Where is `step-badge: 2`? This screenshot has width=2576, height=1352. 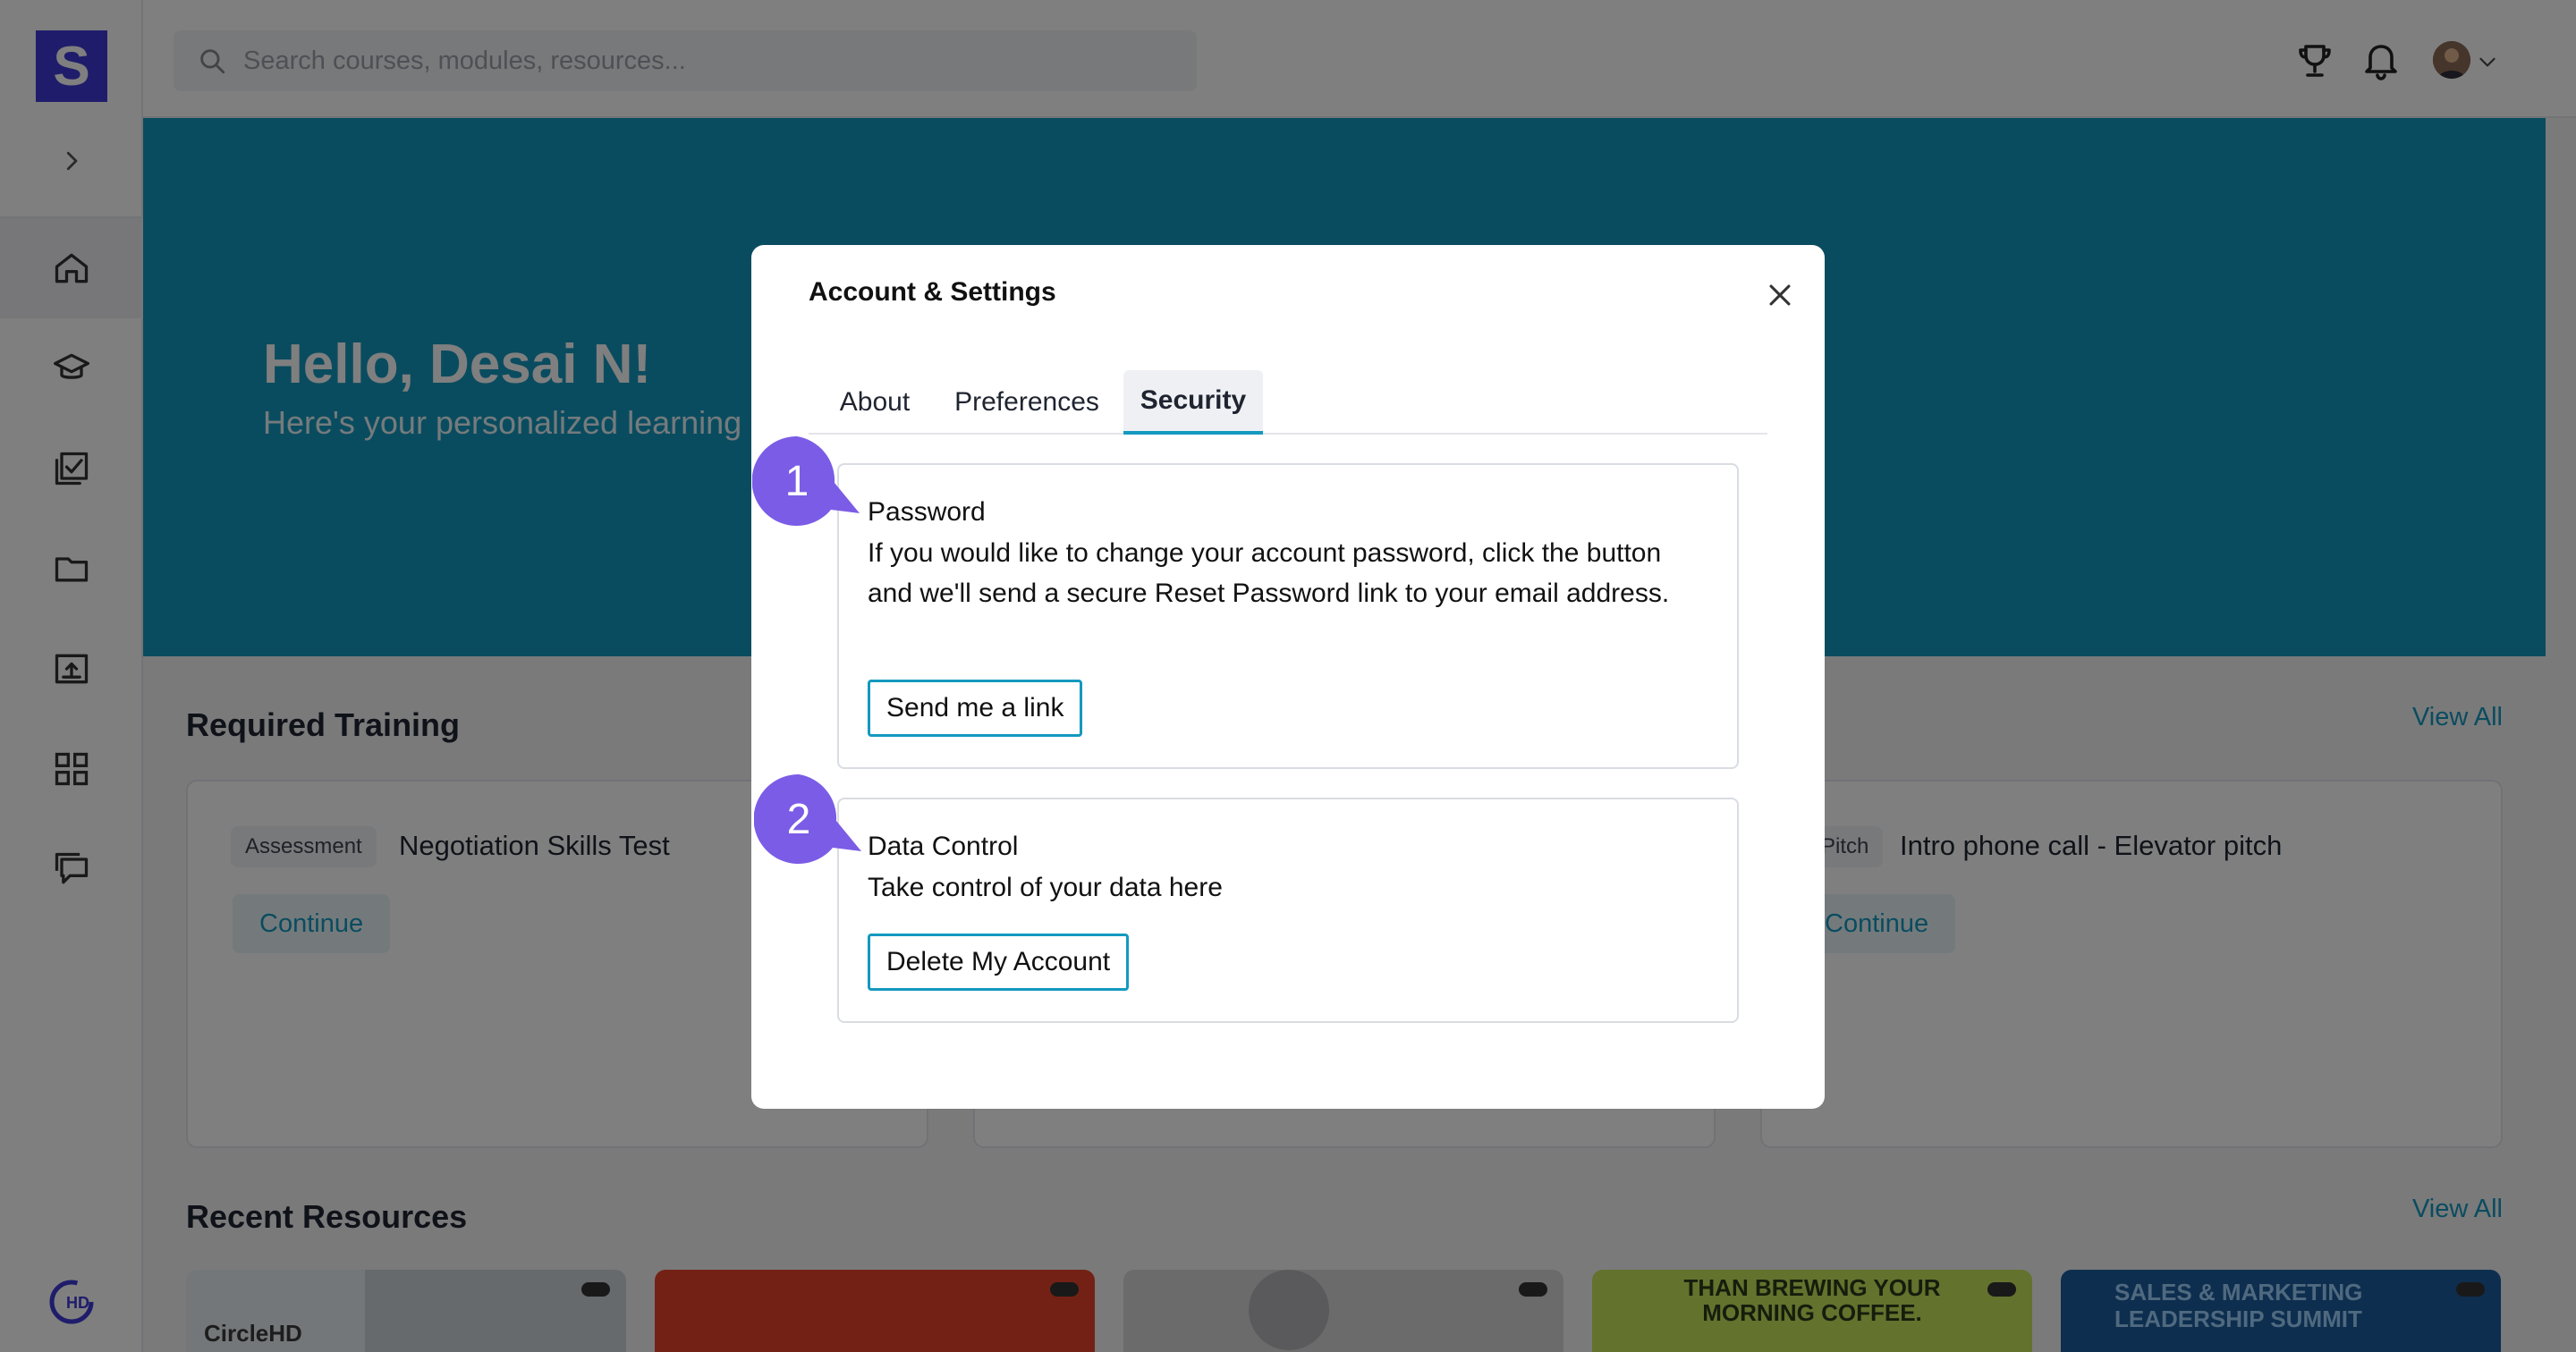 step-badge: 2 is located at coordinates (808, 818).